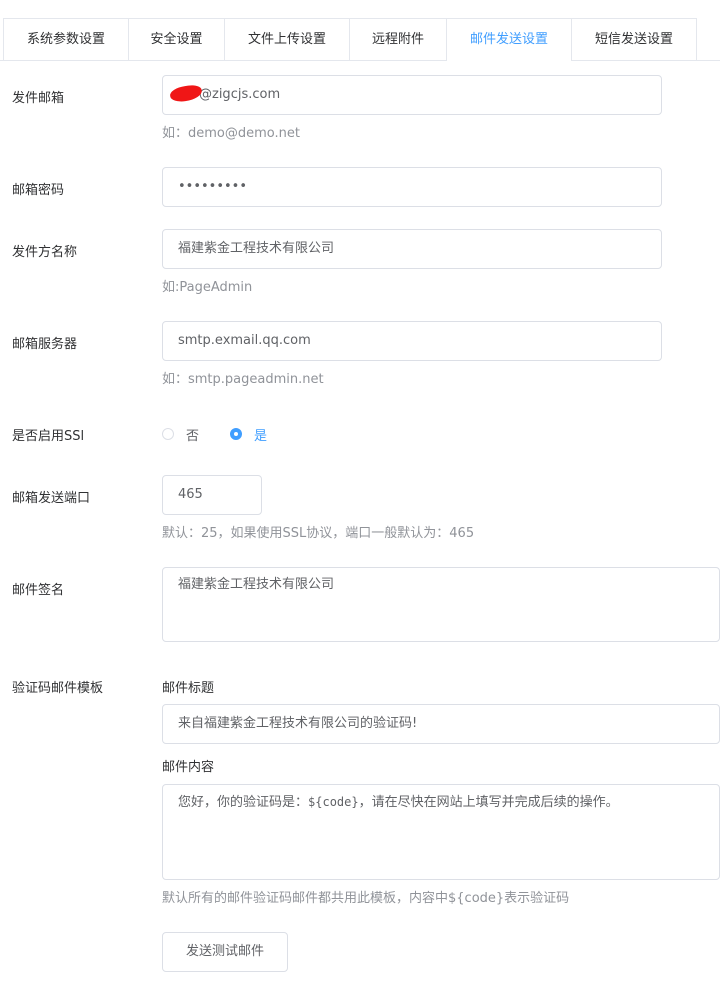  What do you see at coordinates (243, 379) in the screenshot?
I see `mail-server-hint: 如：smtp.pageadmin.net` at bounding box center [243, 379].